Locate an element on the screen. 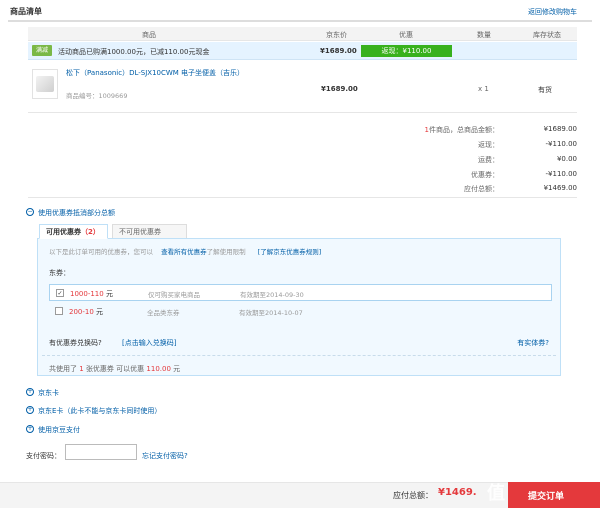 The image size is (600, 508). coupon-amount: 1000-110 元 is located at coordinates (91, 294).